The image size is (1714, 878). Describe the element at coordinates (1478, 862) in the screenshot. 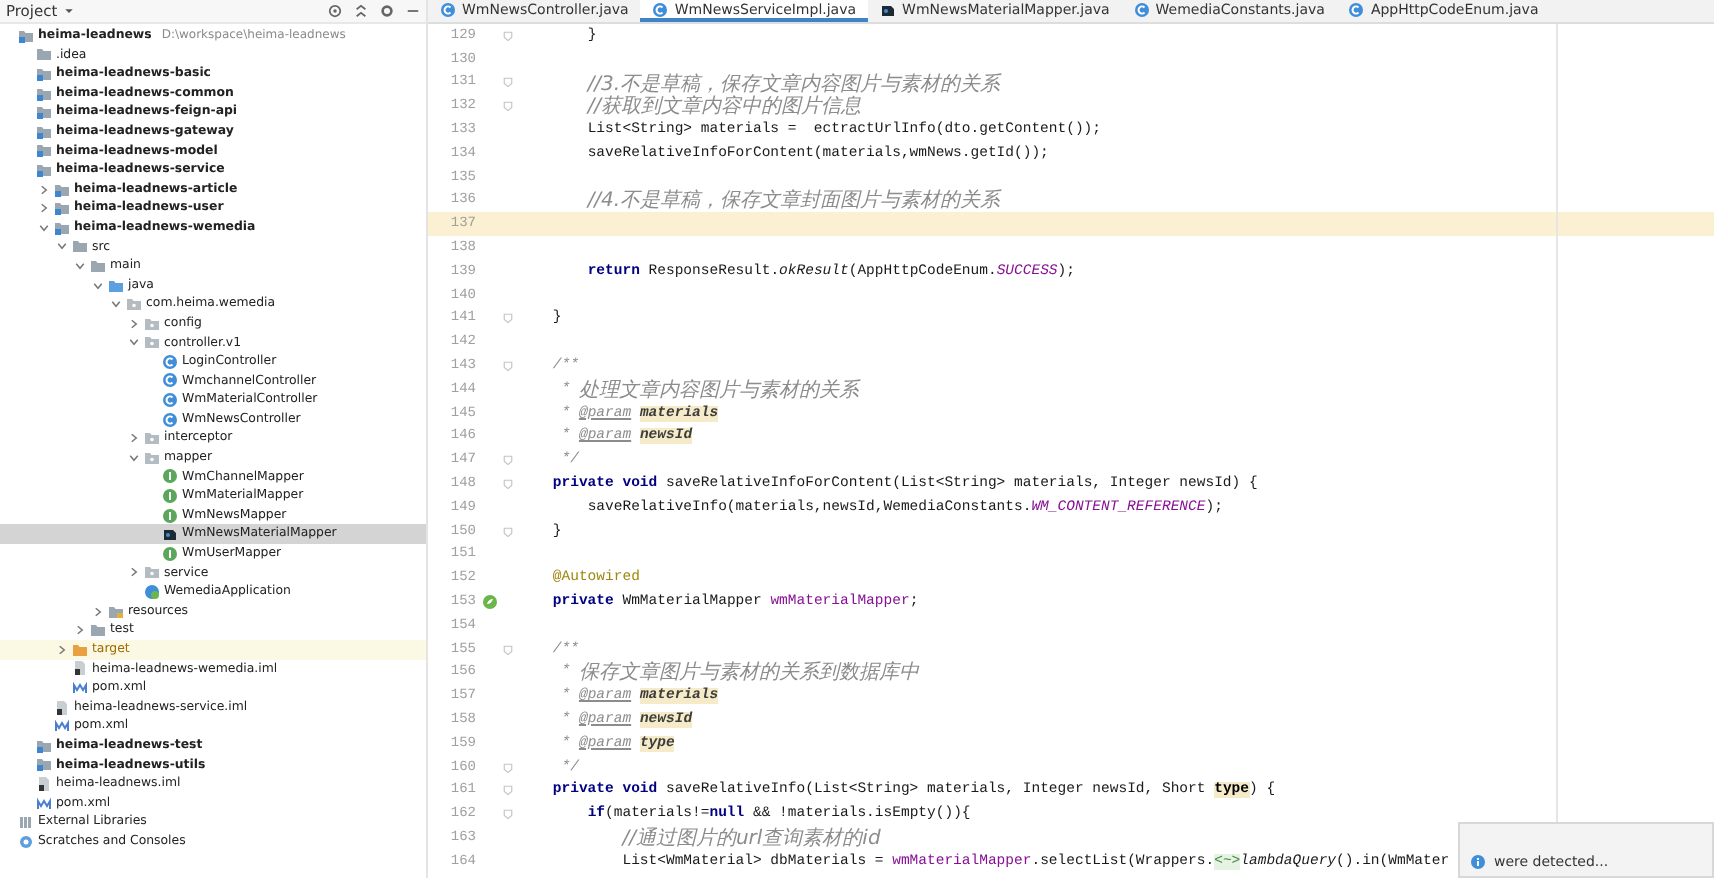

I see `info-icon` at that location.